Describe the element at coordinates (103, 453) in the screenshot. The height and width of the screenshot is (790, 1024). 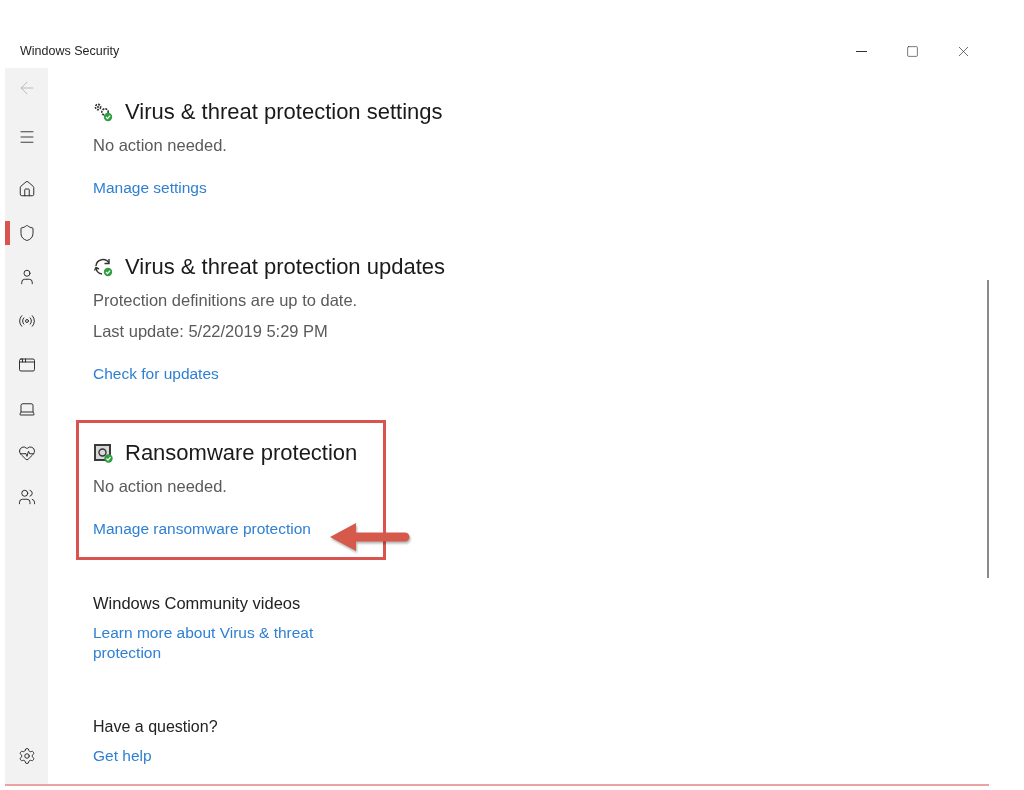
I see `safe-check-icon` at that location.